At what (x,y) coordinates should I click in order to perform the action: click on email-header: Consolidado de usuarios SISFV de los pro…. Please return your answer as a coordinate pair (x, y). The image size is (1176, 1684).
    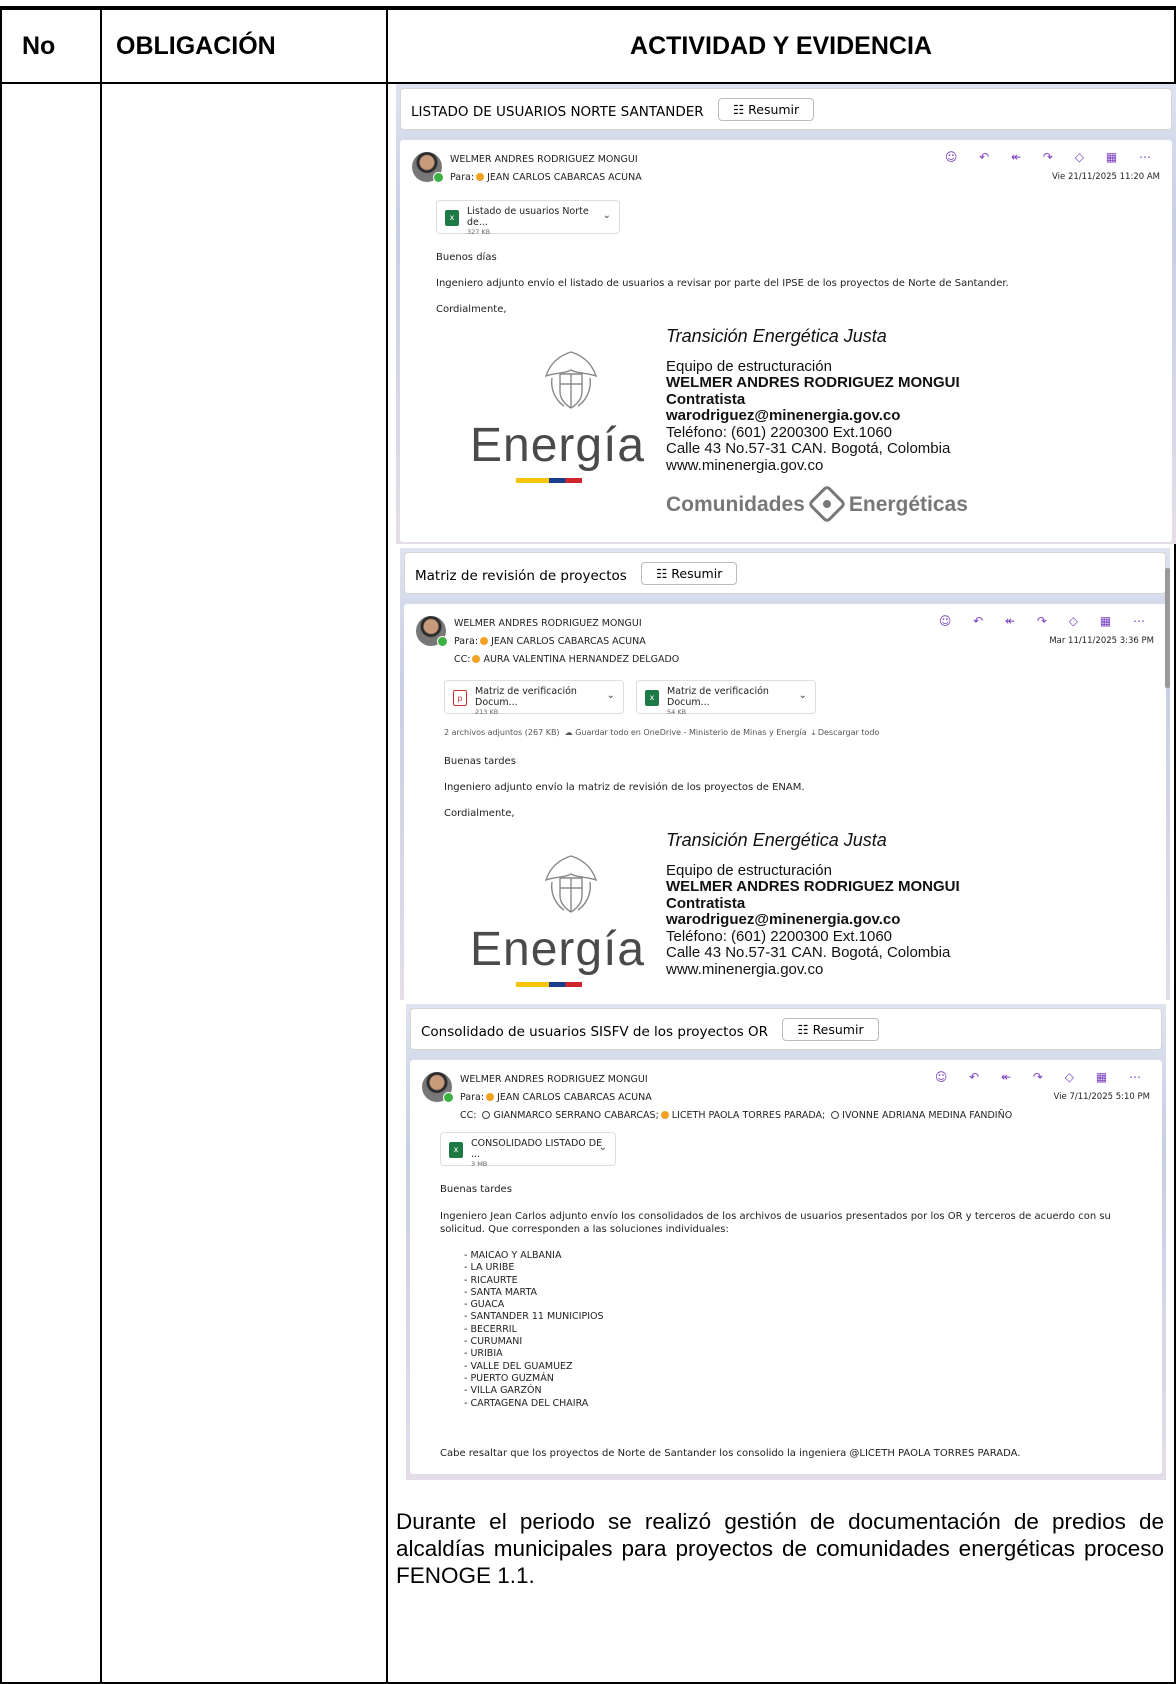
    Looking at the image, I should click on (786, 1029).